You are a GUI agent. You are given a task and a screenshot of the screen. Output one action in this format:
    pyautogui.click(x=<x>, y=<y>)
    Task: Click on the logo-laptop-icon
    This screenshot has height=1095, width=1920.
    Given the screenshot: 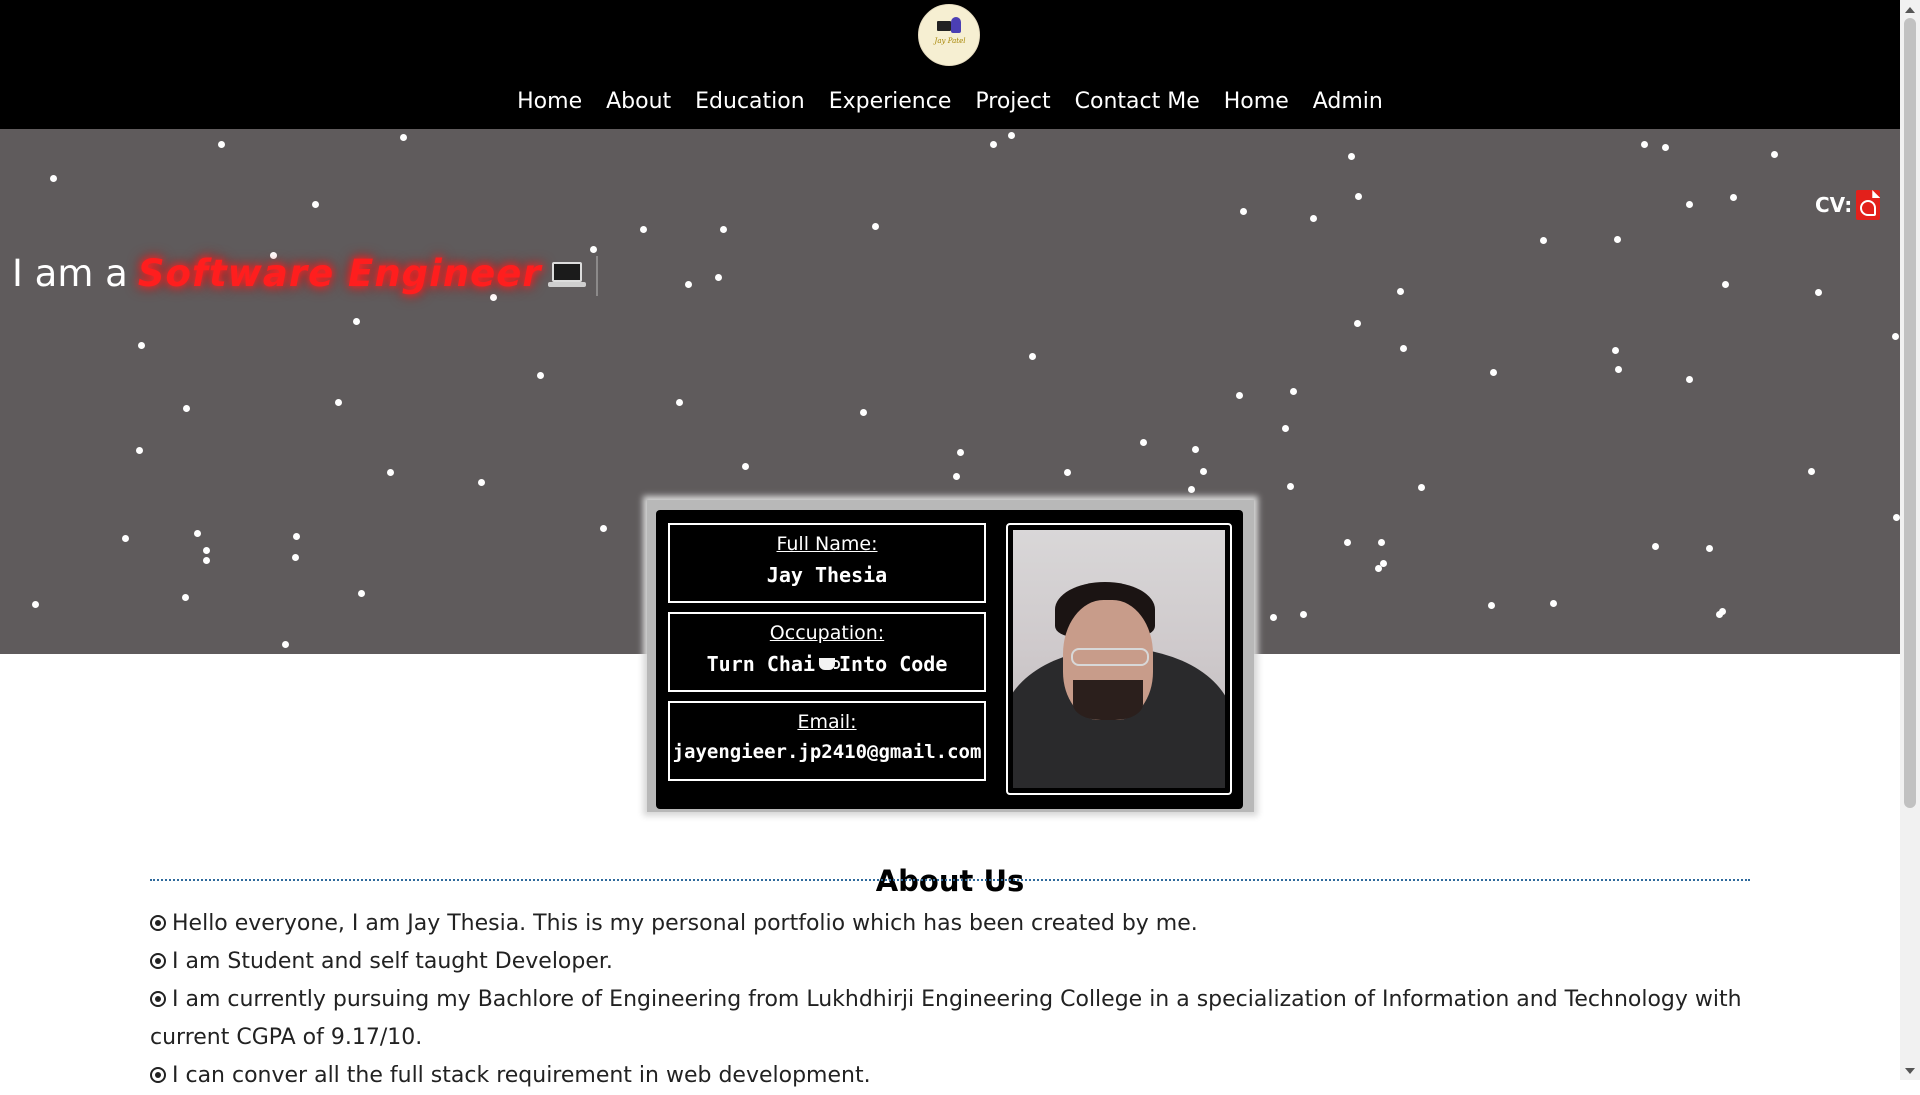 What is the action you would take?
    pyautogui.click(x=944, y=26)
    